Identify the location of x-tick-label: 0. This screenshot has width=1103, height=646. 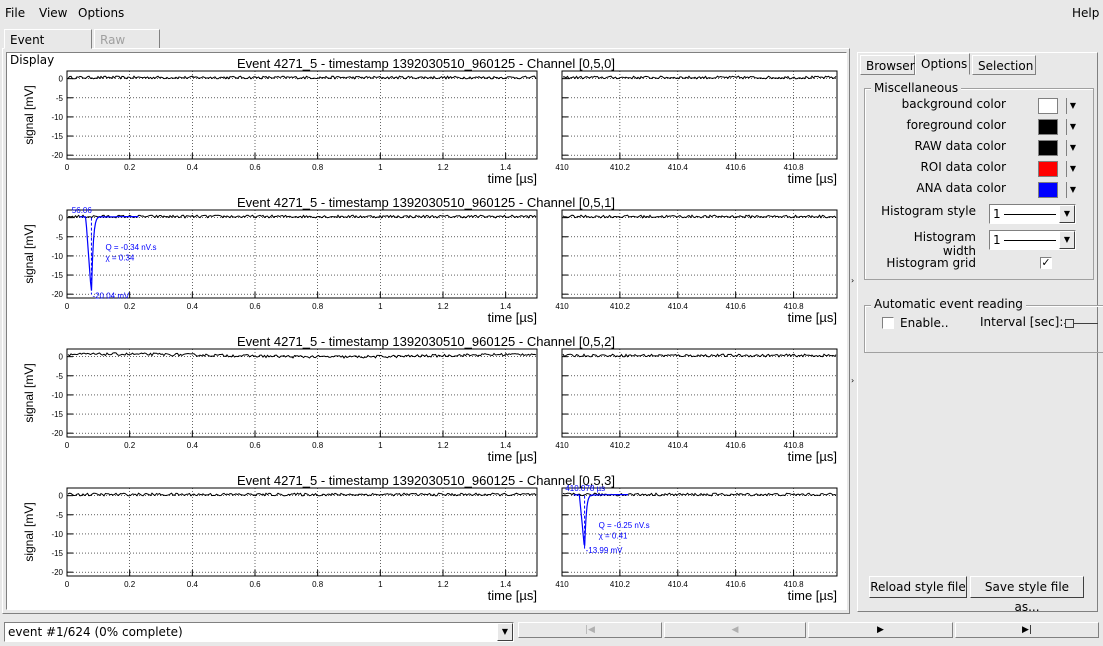
(67, 306).